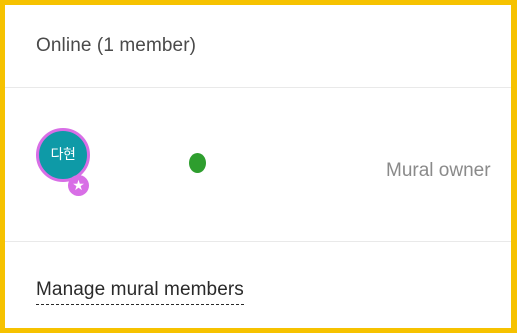 This screenshot has width=517, height=333. What do you see at coordinates (78, 185) in the screenshot?
I see `star-icon: ★` at bounding box center [78, 185].